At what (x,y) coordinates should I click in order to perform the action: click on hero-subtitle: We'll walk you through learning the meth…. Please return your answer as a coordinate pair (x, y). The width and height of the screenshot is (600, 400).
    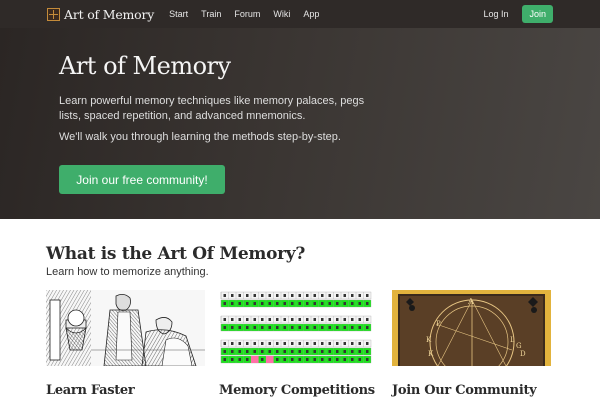
    Looking at the image, I should click on (200, 137).